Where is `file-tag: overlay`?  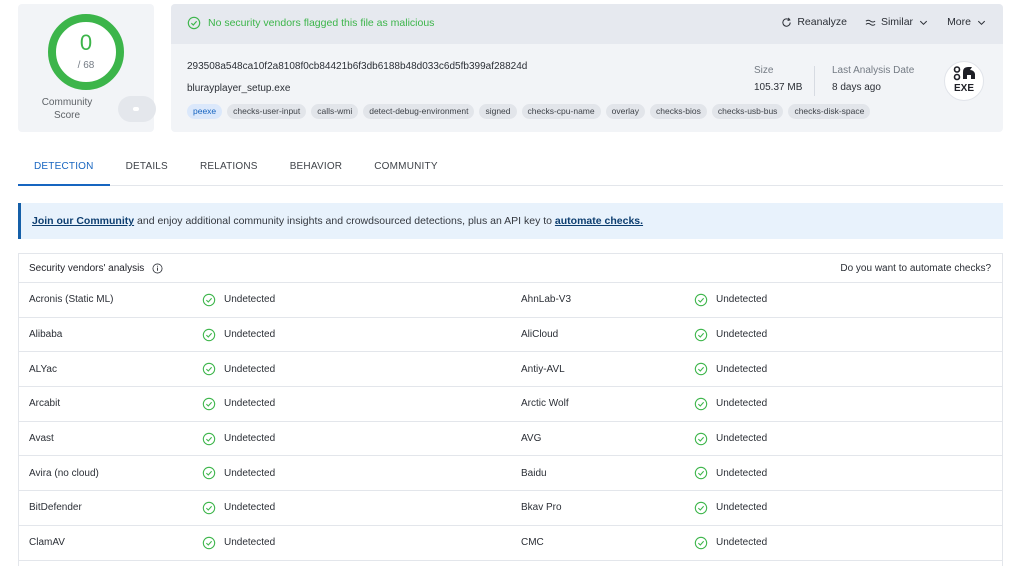
file-tag: overlay is located at coordinates (625, 111).